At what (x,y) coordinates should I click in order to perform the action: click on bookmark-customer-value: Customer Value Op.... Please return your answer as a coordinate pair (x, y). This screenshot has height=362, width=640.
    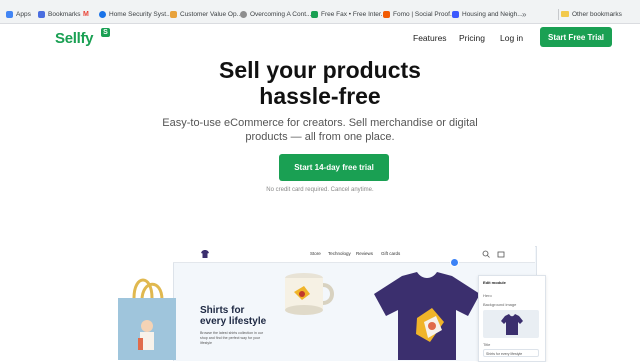
    Looking at the image, I should click on (206, 14).